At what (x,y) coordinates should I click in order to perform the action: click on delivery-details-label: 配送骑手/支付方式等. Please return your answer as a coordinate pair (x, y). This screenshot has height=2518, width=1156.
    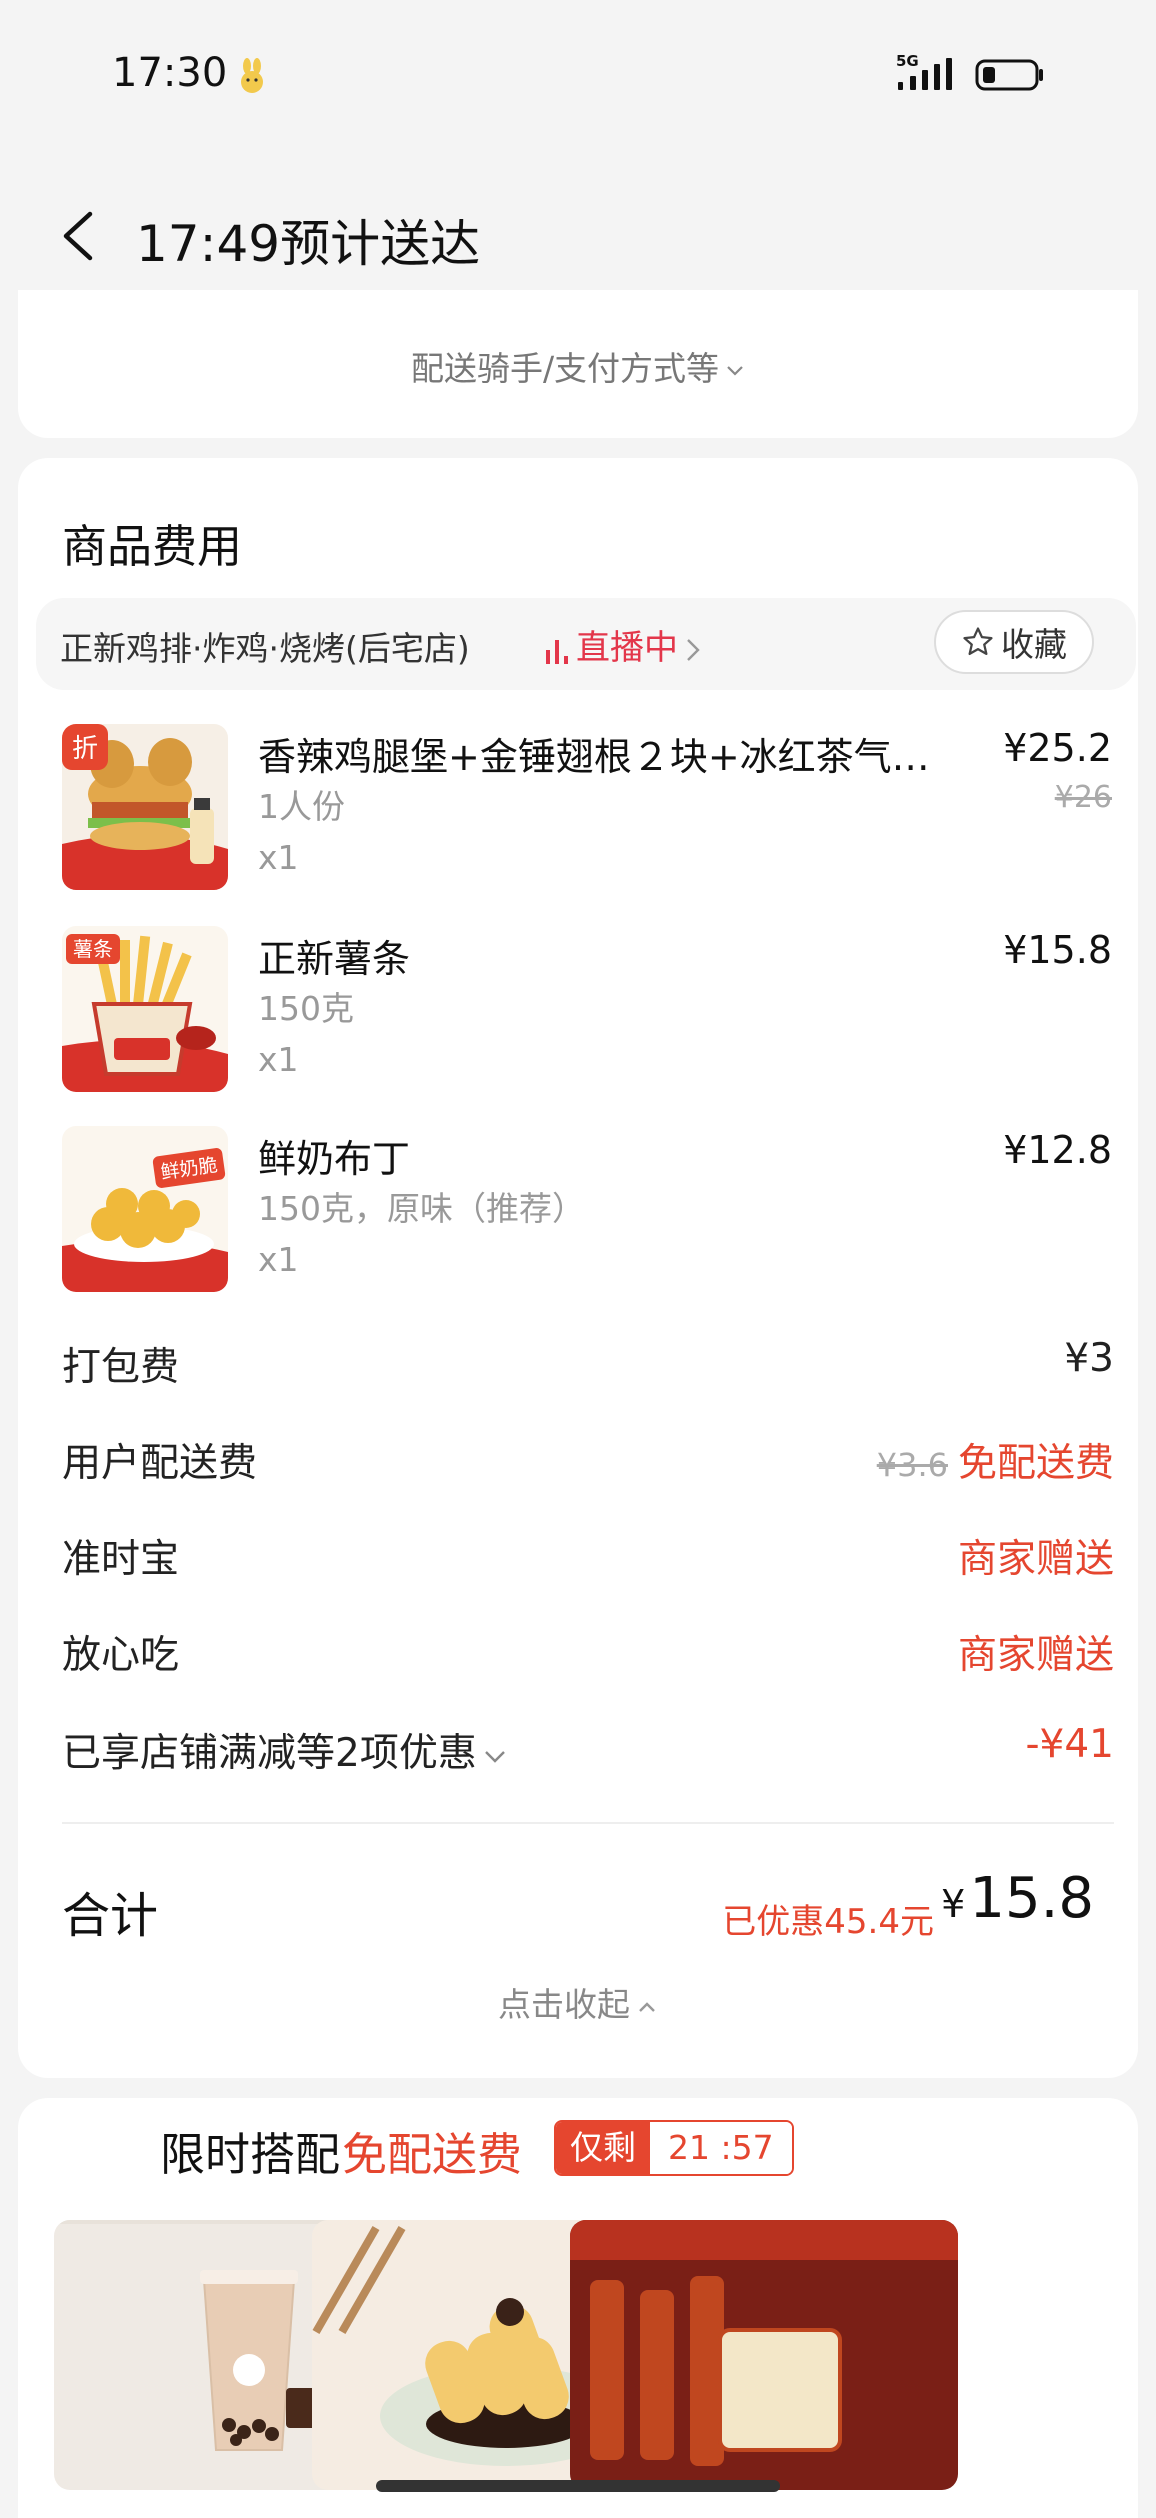
    Looking at the image, I should click on (565, 368).